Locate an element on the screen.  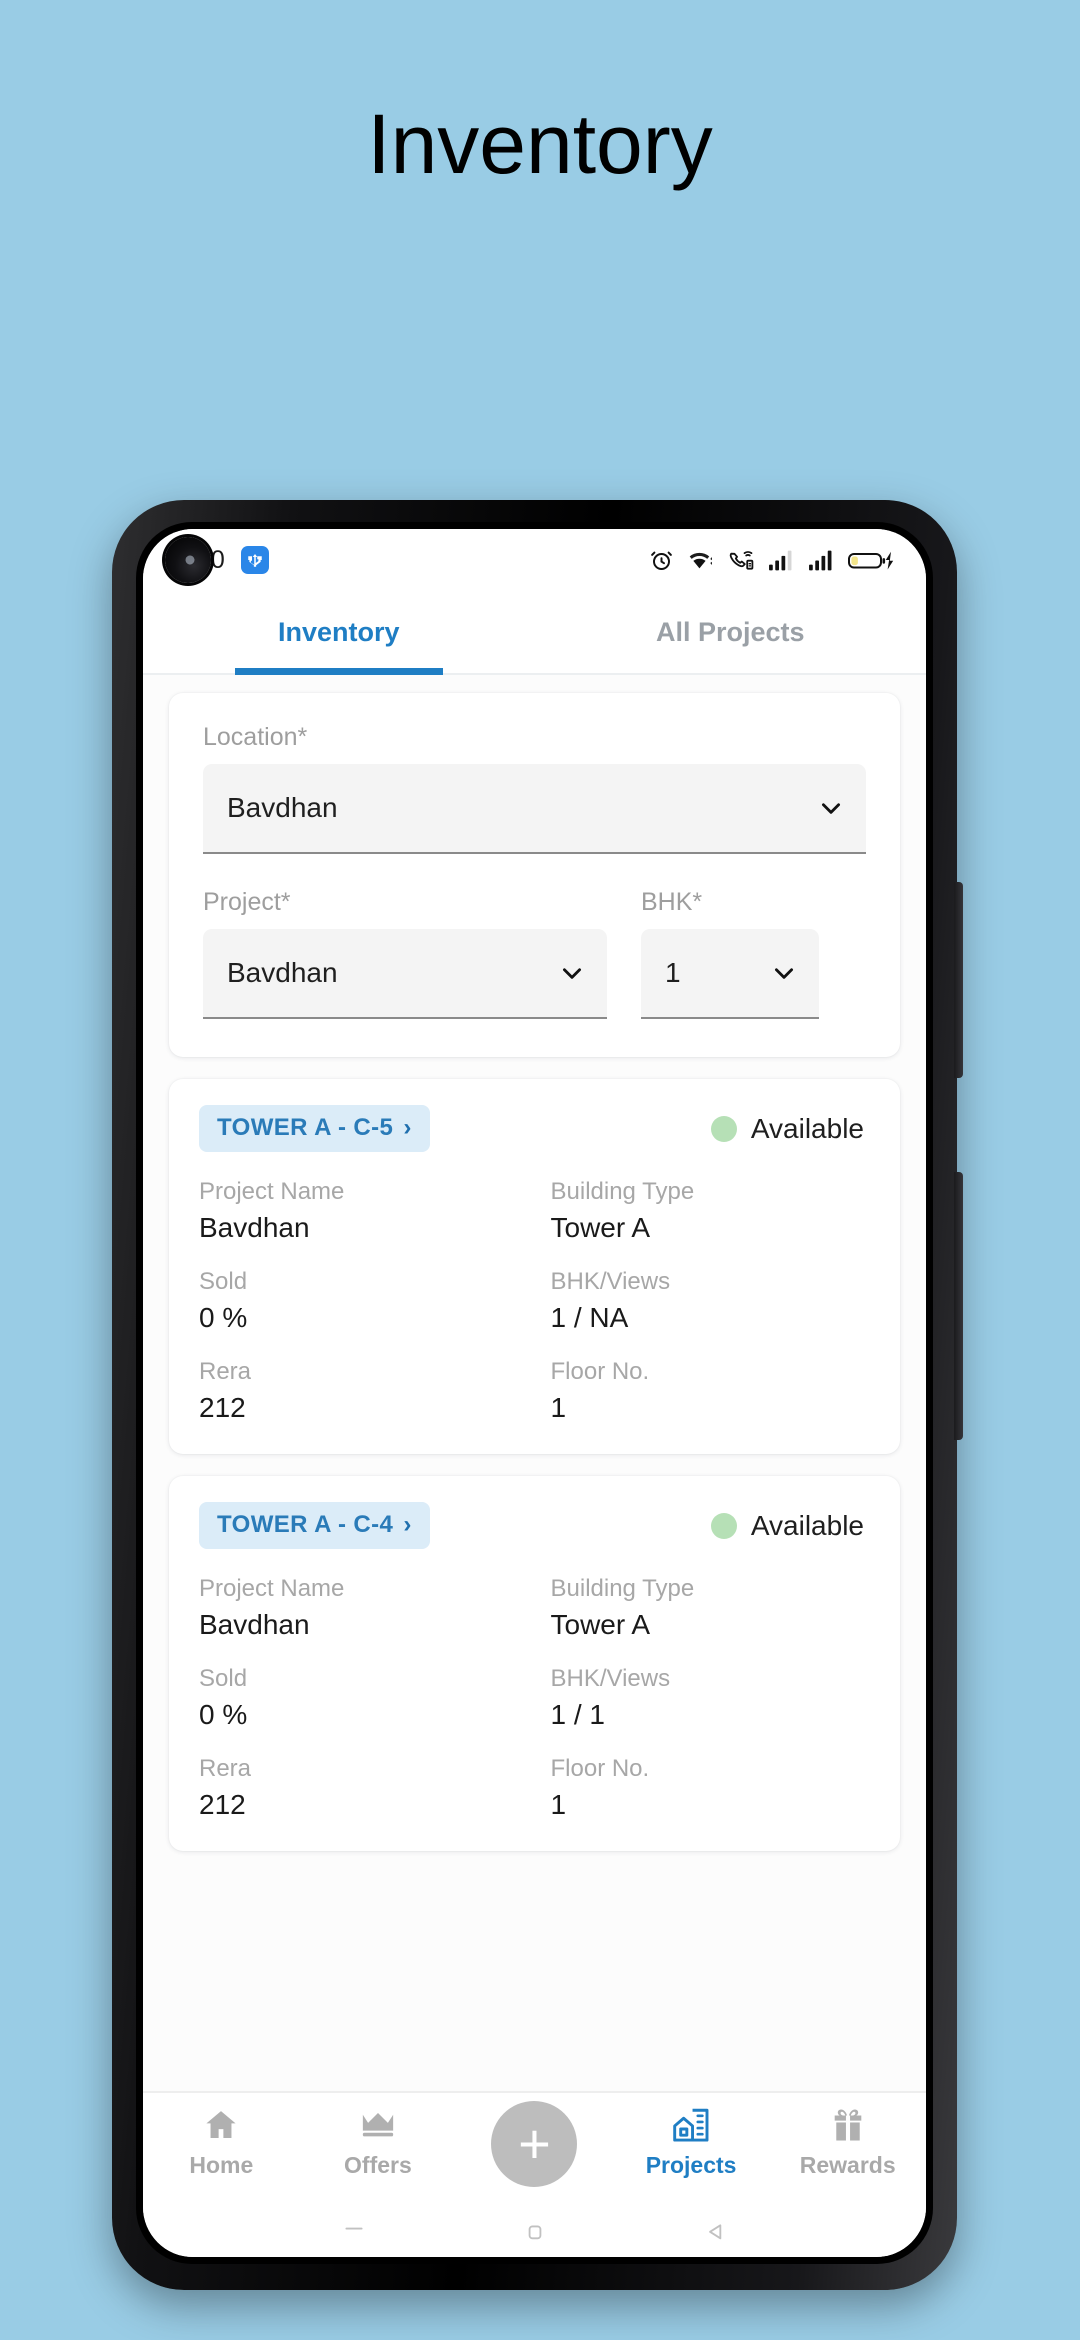
detail-row: Rera 212 Floor No. 1 is located at coordinates (534, 1391).